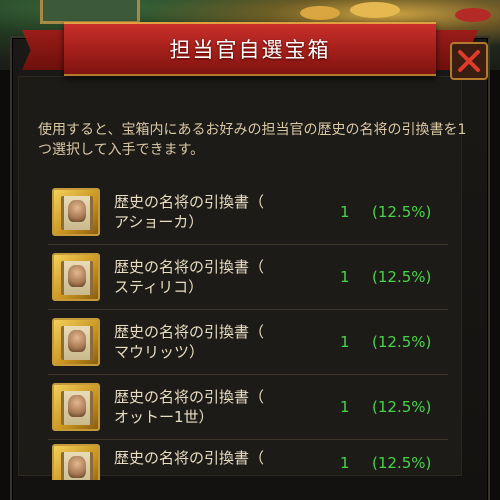  I want to click on dialog-title: 担当官自選宝箱, so click(250, 50).